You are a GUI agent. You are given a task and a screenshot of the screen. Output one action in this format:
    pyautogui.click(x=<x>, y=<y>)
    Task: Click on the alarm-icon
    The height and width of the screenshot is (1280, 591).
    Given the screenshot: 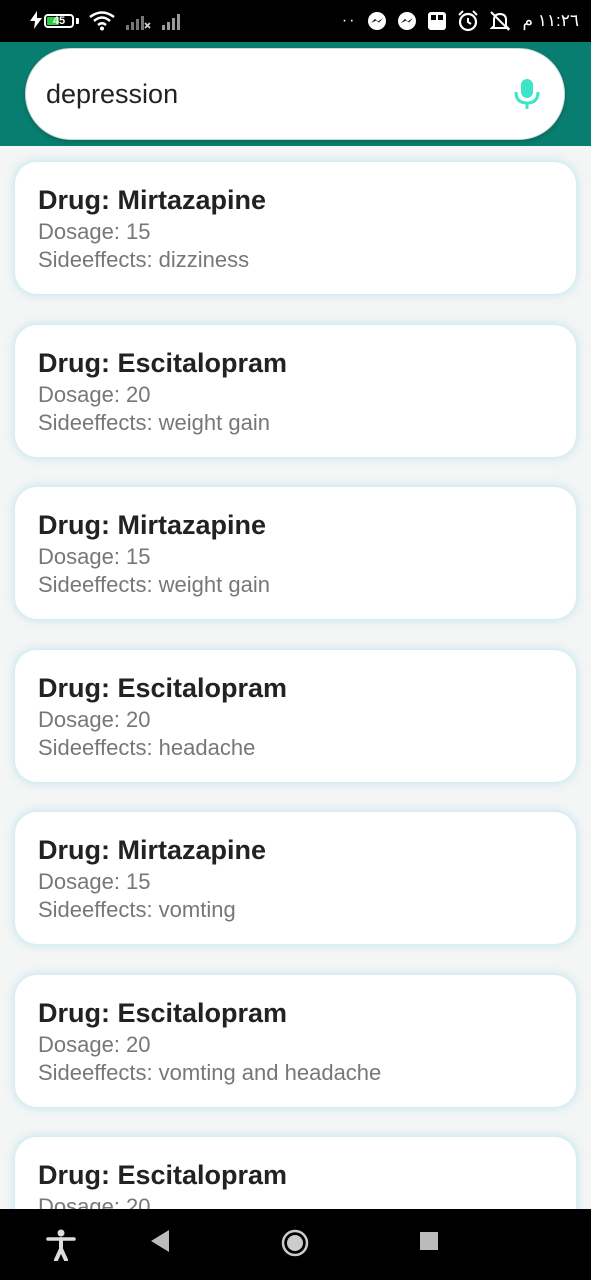 What is the action you would take?
    pyautogui.click(x=468, y=21)
    